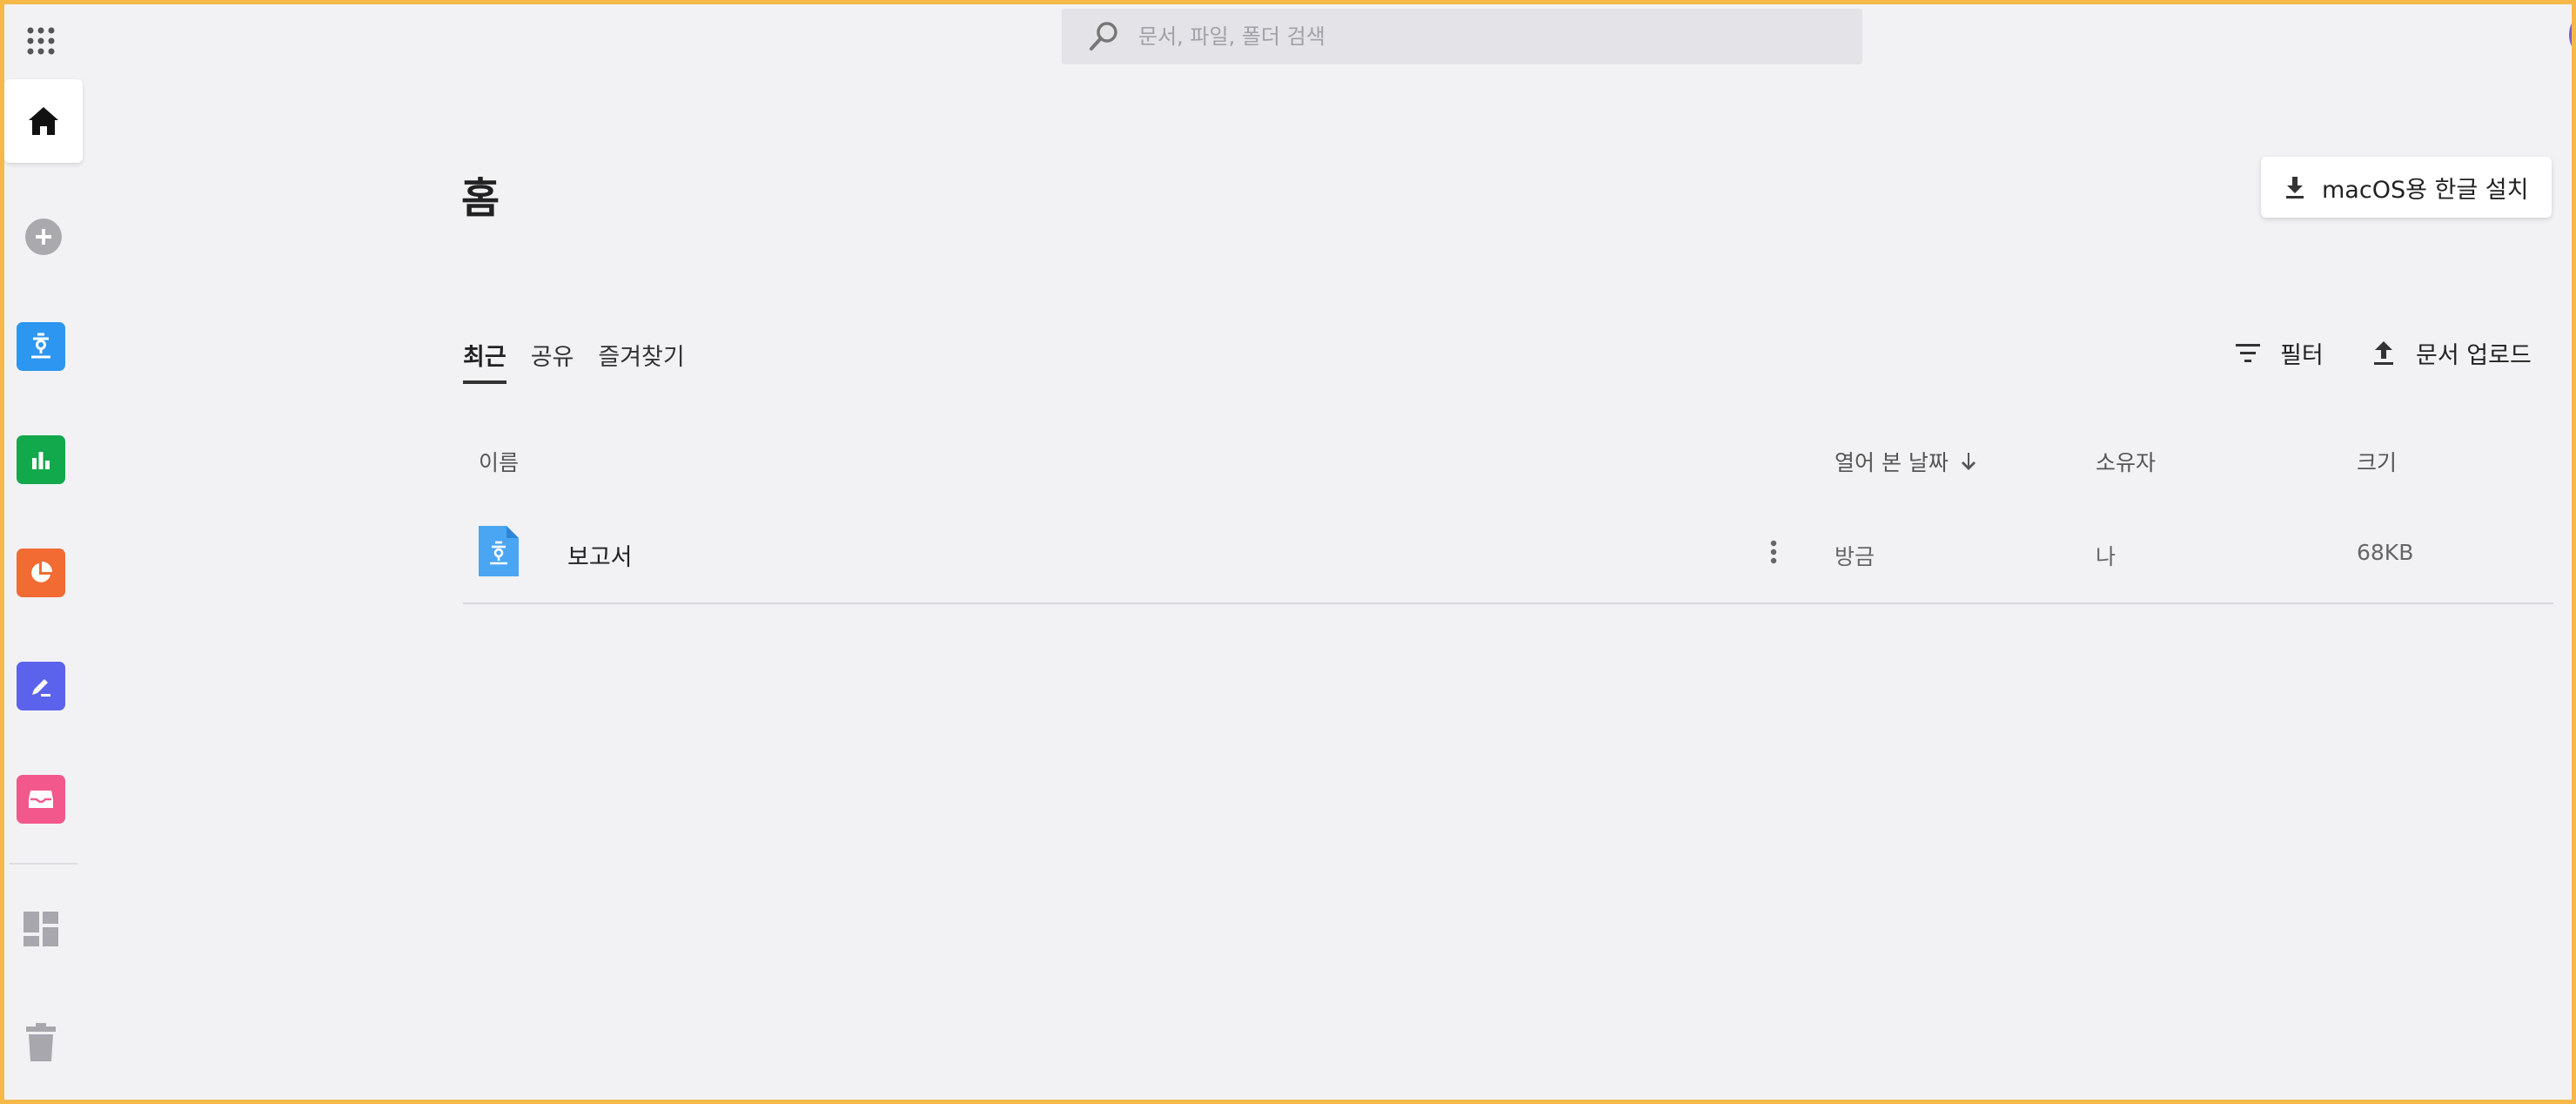  I want to click on column-header-opened: 열어 본 날짜, so click(1907, 462).